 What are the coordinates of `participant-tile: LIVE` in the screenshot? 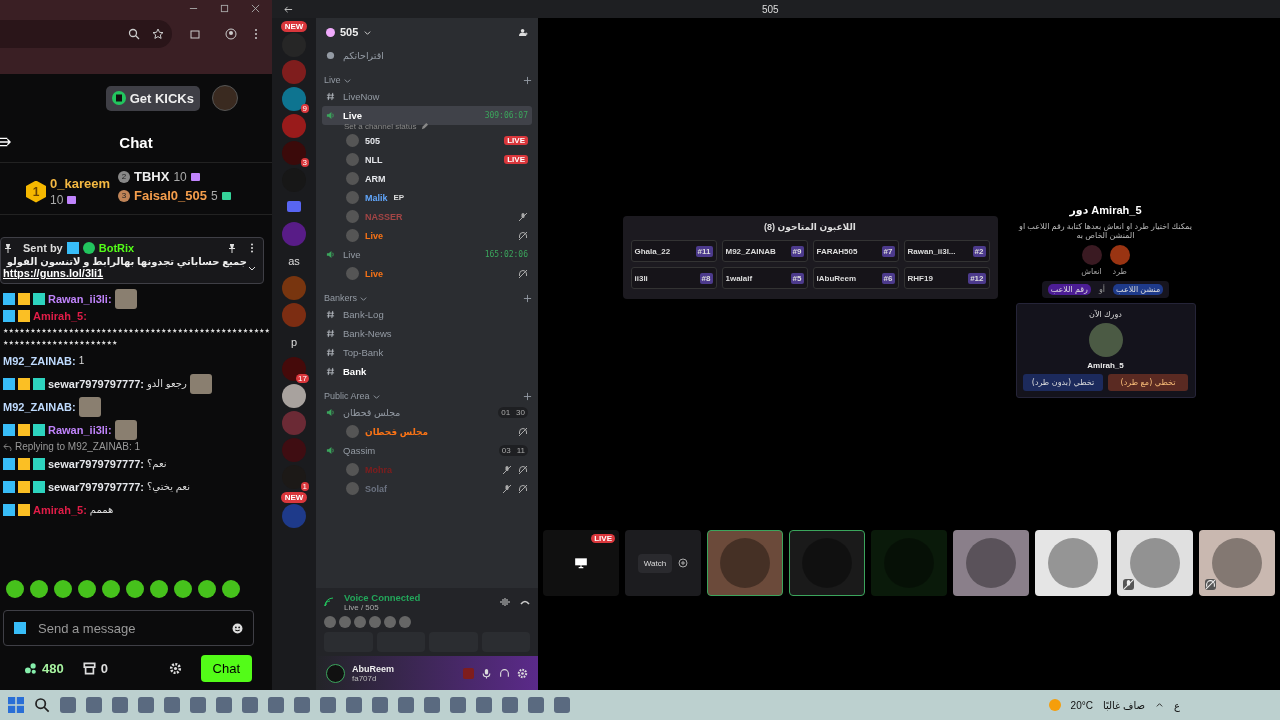 It's located at (581, 563).